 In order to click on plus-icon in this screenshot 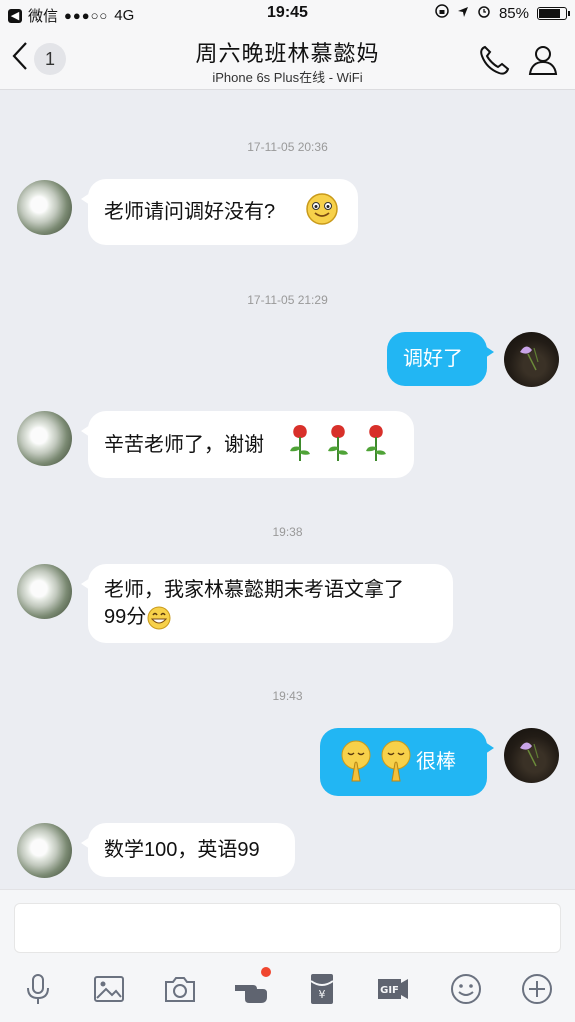, I will do `click(537, 989)`.